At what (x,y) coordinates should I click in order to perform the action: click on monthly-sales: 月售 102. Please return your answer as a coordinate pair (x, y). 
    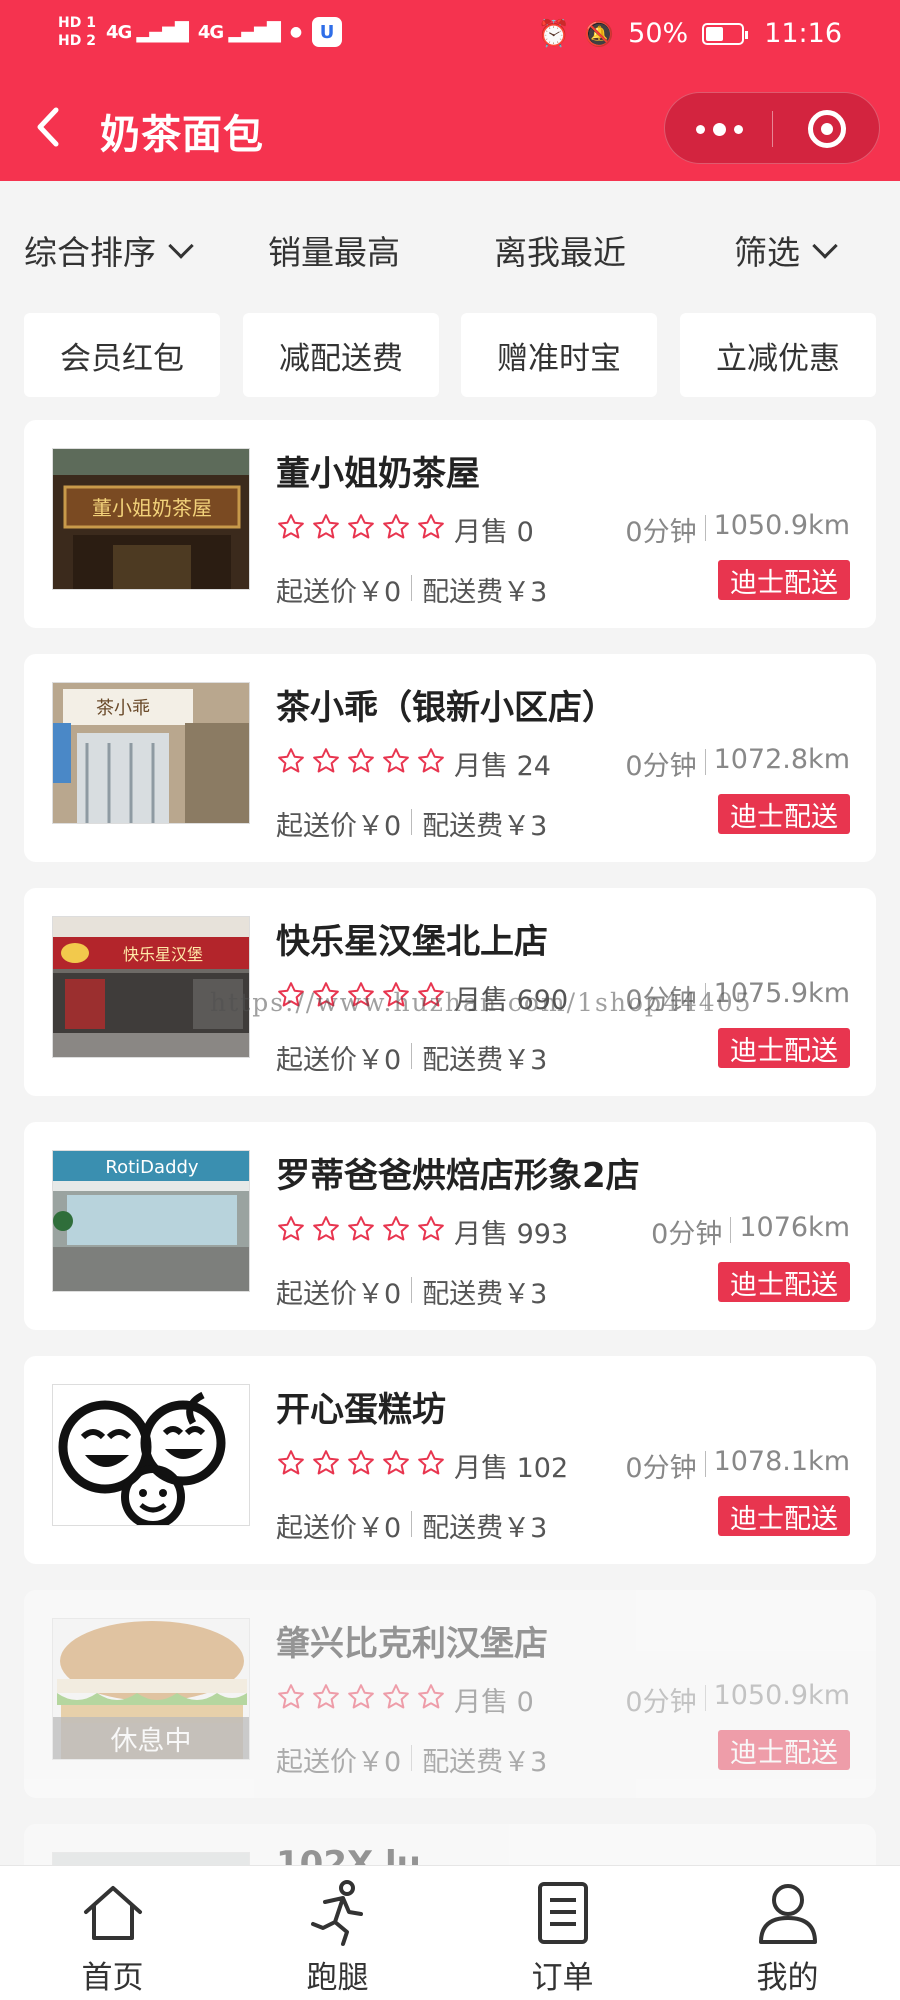
    Looking at the image, I should click on (511, 1468).